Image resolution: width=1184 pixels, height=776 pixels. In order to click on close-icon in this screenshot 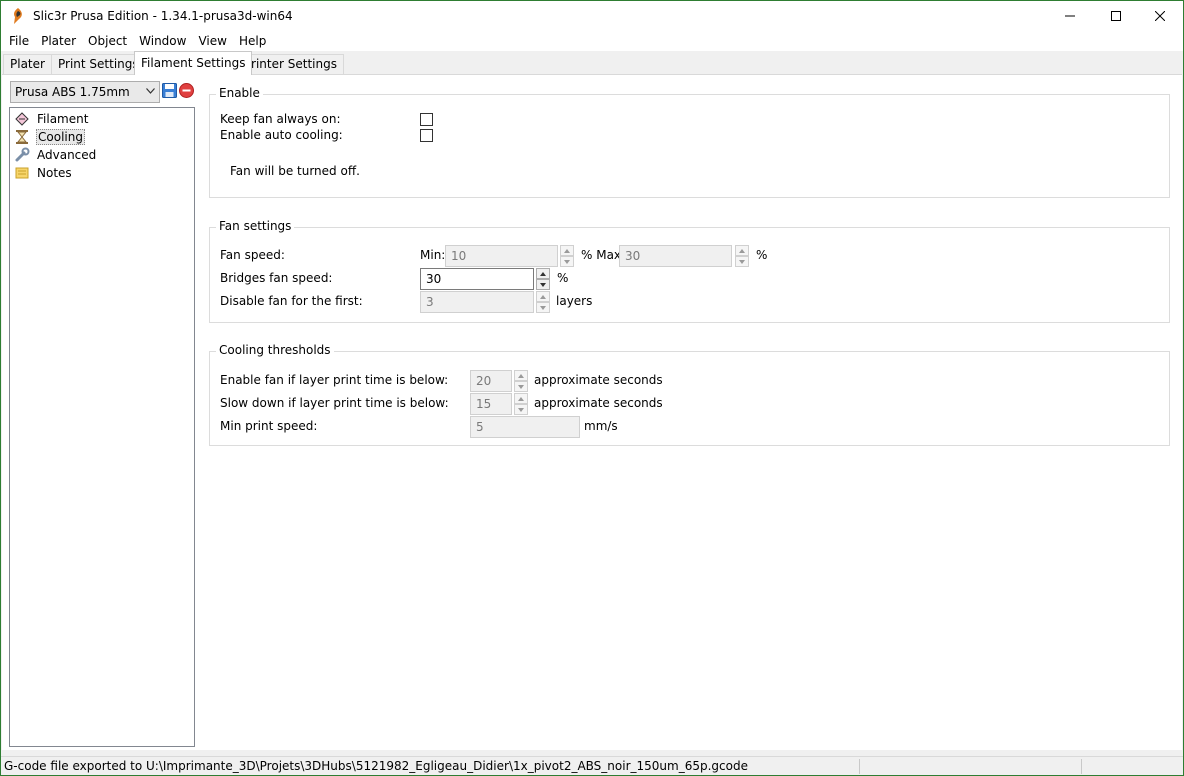, I will do `click(1160, 16)`.